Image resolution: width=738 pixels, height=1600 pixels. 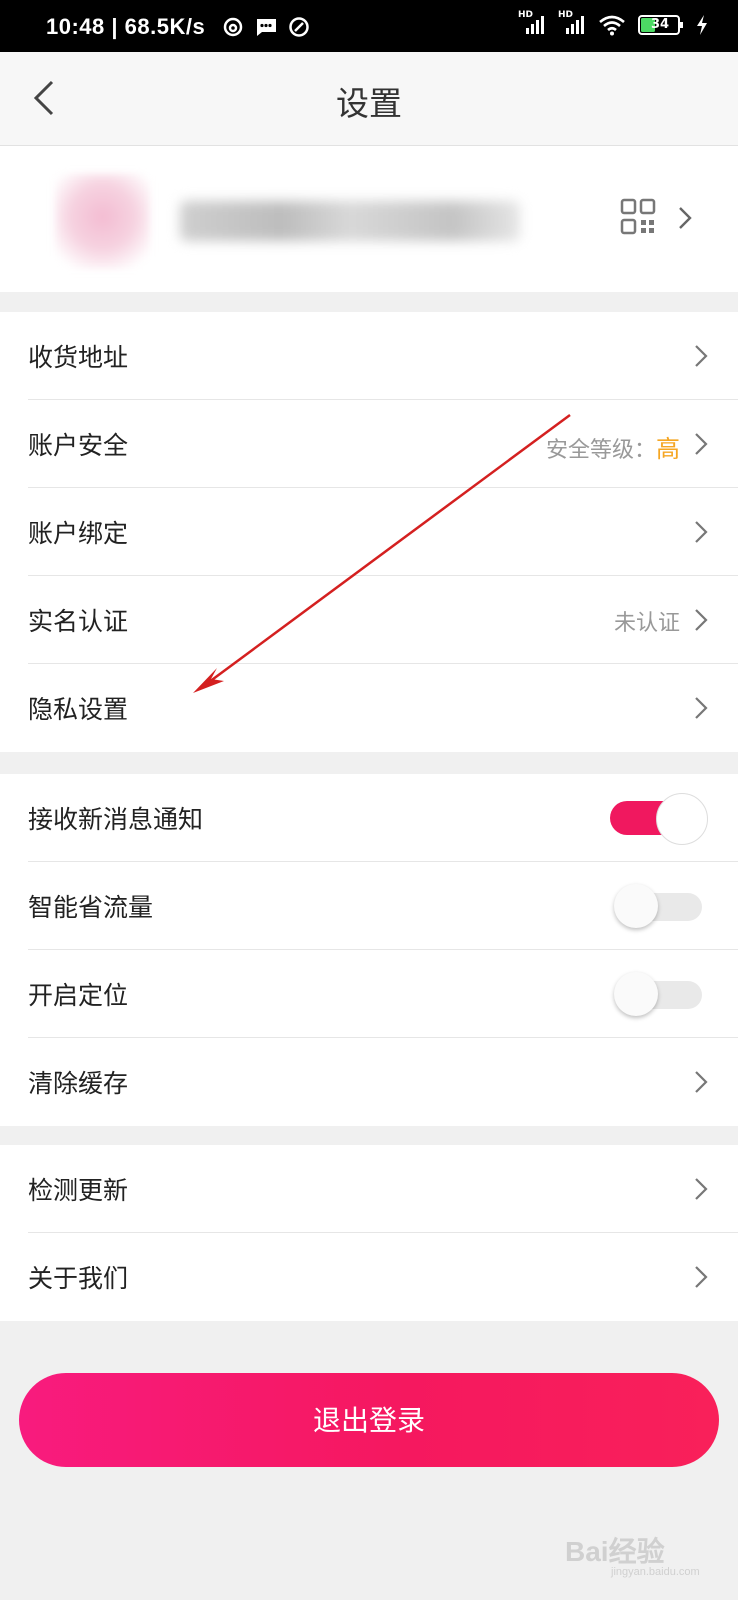 What do you see at coordinates (369, 906) in the screenshot?
I see `row-data-saver: 智能省流量` at bounding box center [369, 906].